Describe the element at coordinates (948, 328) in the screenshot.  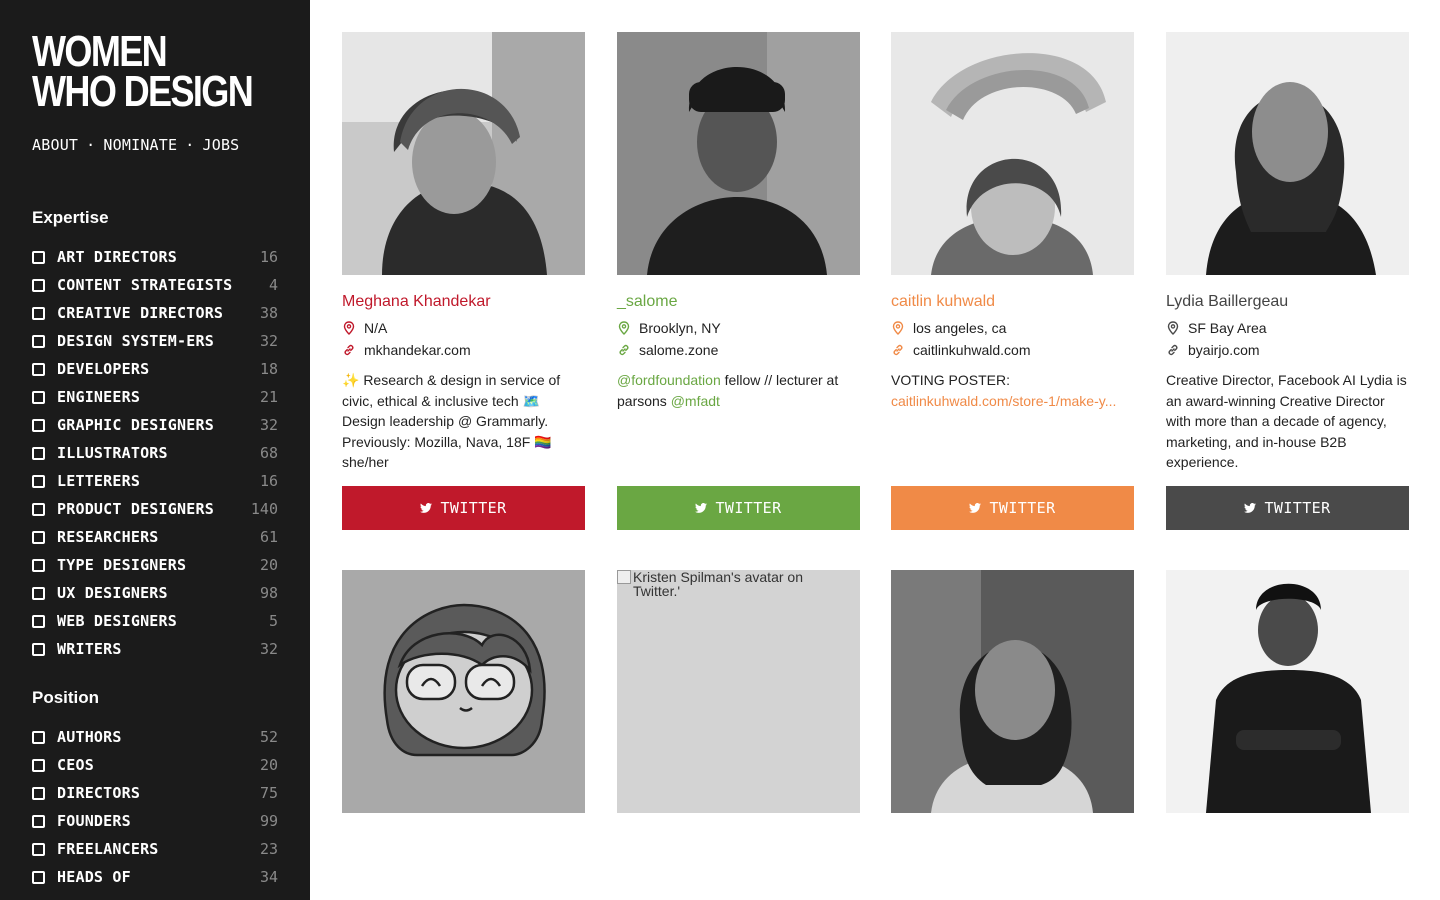
I see `location-row: los angeles, ca` at that location.